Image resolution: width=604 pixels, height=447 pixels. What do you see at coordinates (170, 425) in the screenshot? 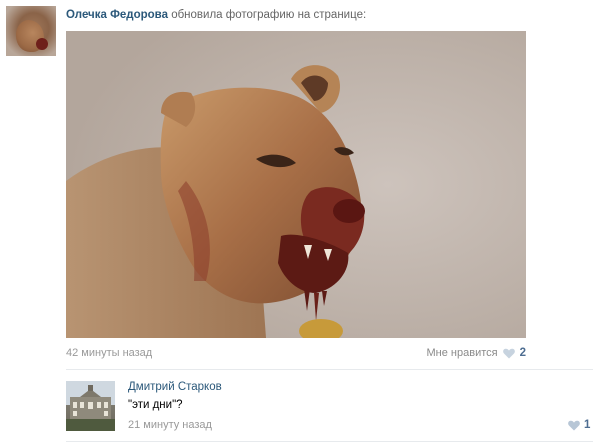
I see `comment-timestamp: 21 минуту назад` at bounding box center [170, 425].